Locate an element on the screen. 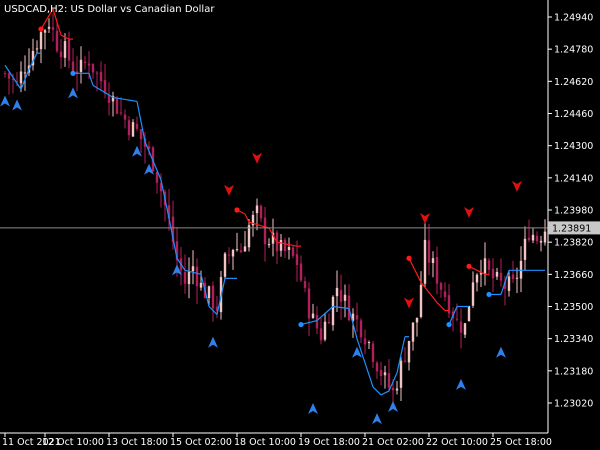  y-tick-label: 1.23180 is located at coordinates (573, 371).